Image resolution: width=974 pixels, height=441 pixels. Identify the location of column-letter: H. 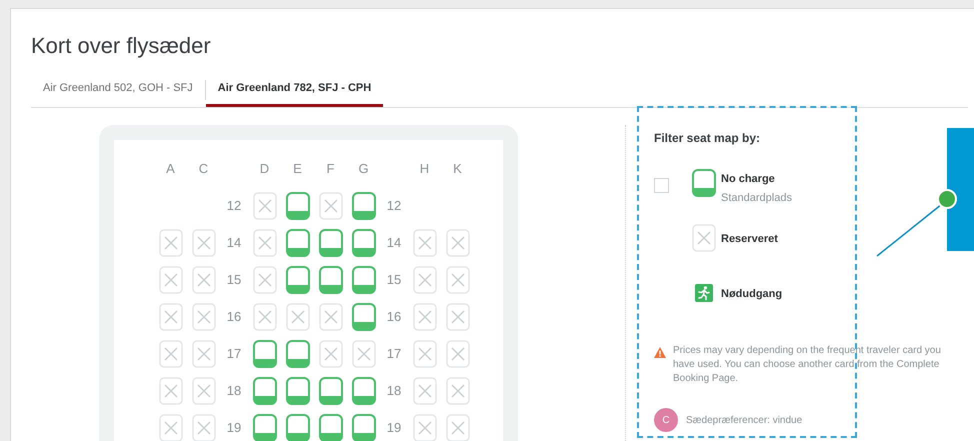
(425, 169).